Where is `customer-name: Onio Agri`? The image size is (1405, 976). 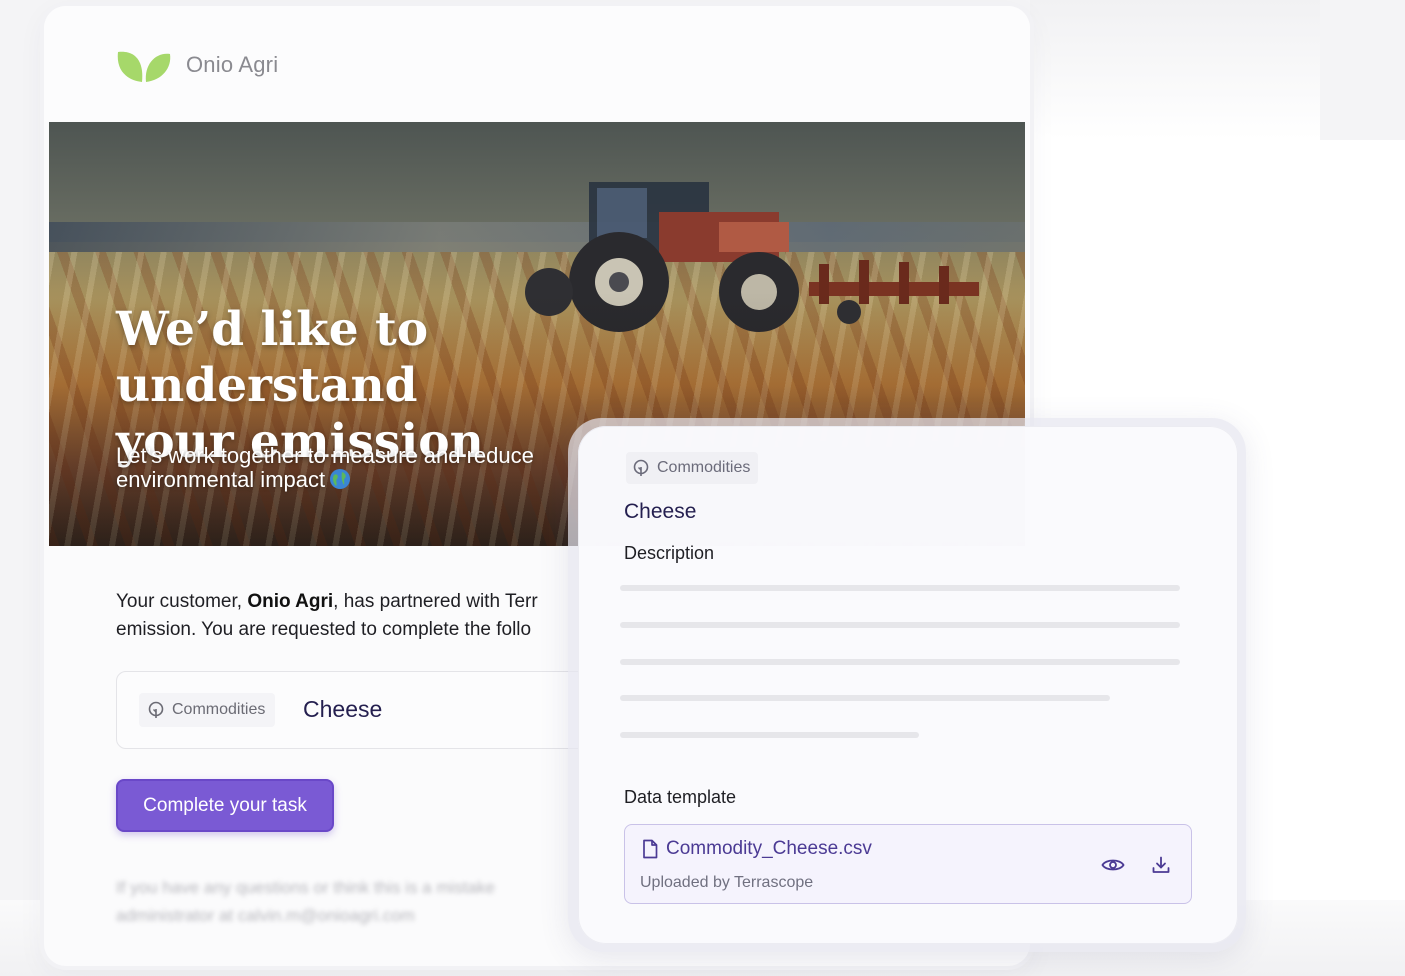 customer-name: Onio Agri is located at coordinates (290, 601).